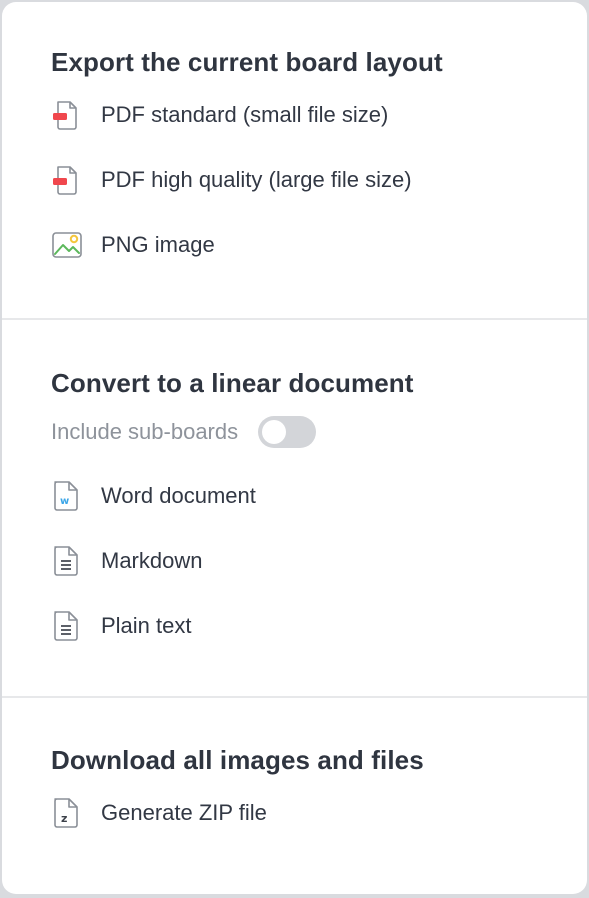  I want to click on pdf-high-quality-option: PDF high quality (large file size), so click(319, 180).